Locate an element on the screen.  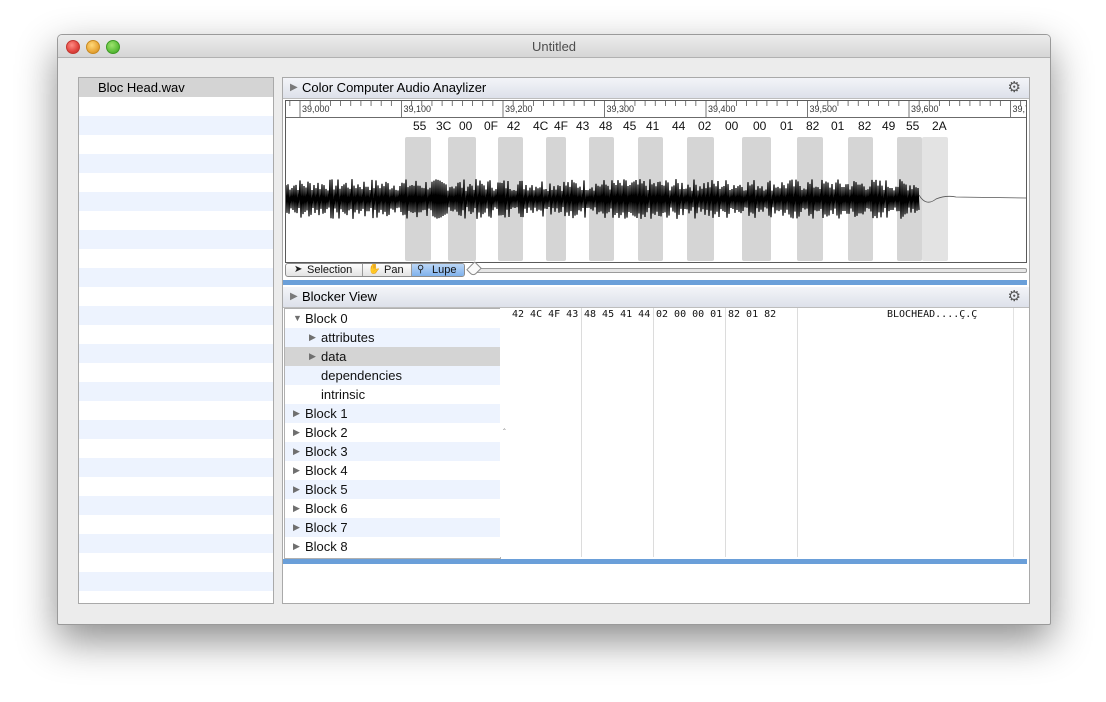
waveform-signal is located at coordinates (603, 199).